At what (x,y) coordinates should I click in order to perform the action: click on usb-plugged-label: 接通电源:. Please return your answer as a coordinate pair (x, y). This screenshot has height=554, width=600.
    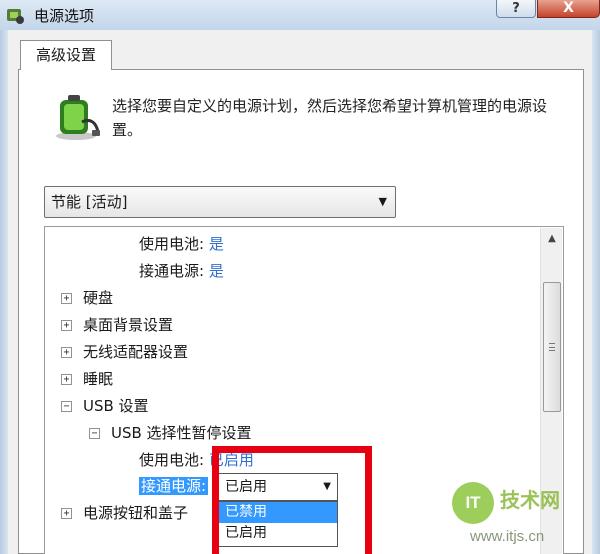
    Looking at the image, I should click on (174, 486).